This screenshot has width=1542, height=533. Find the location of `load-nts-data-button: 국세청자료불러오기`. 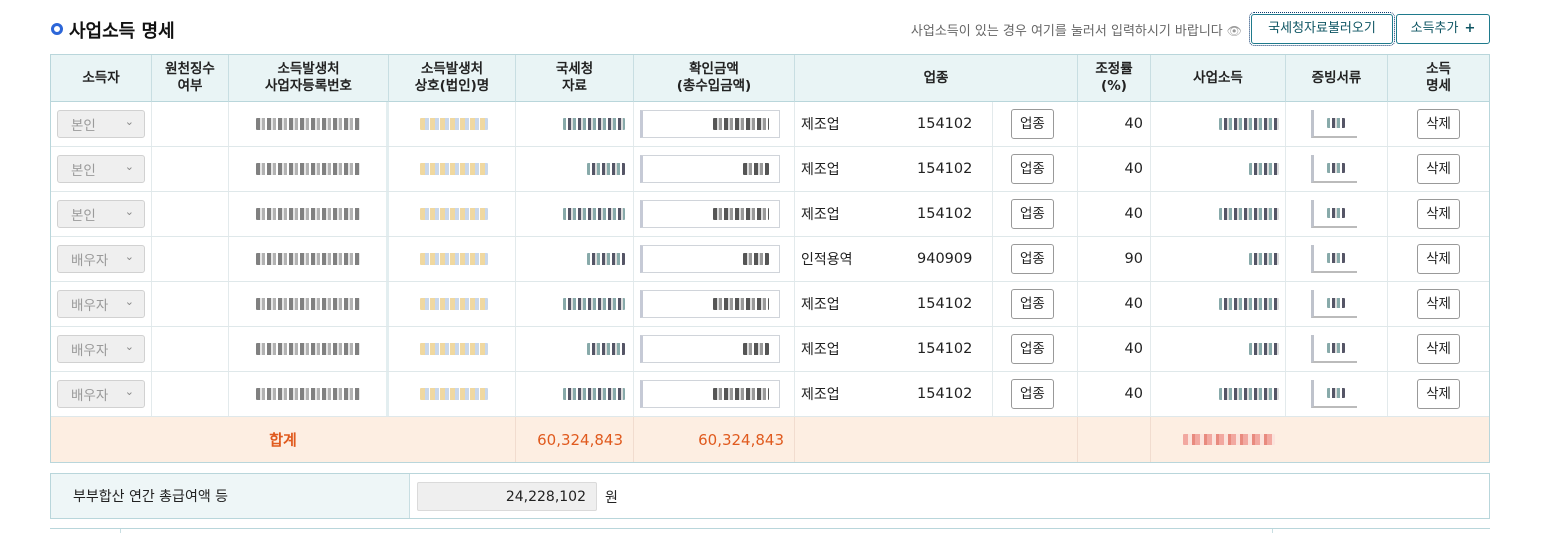

load-nts-data-button: 국세청자료불러오기 is located at coordinates (1322, 29).